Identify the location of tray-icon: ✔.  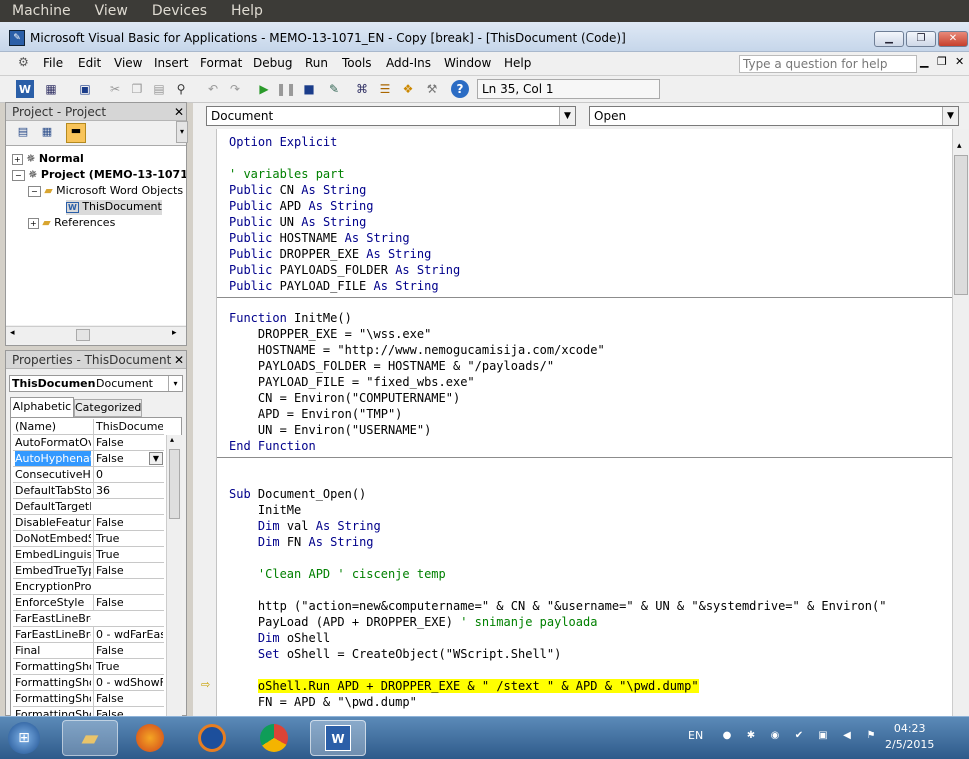
(799, 737).